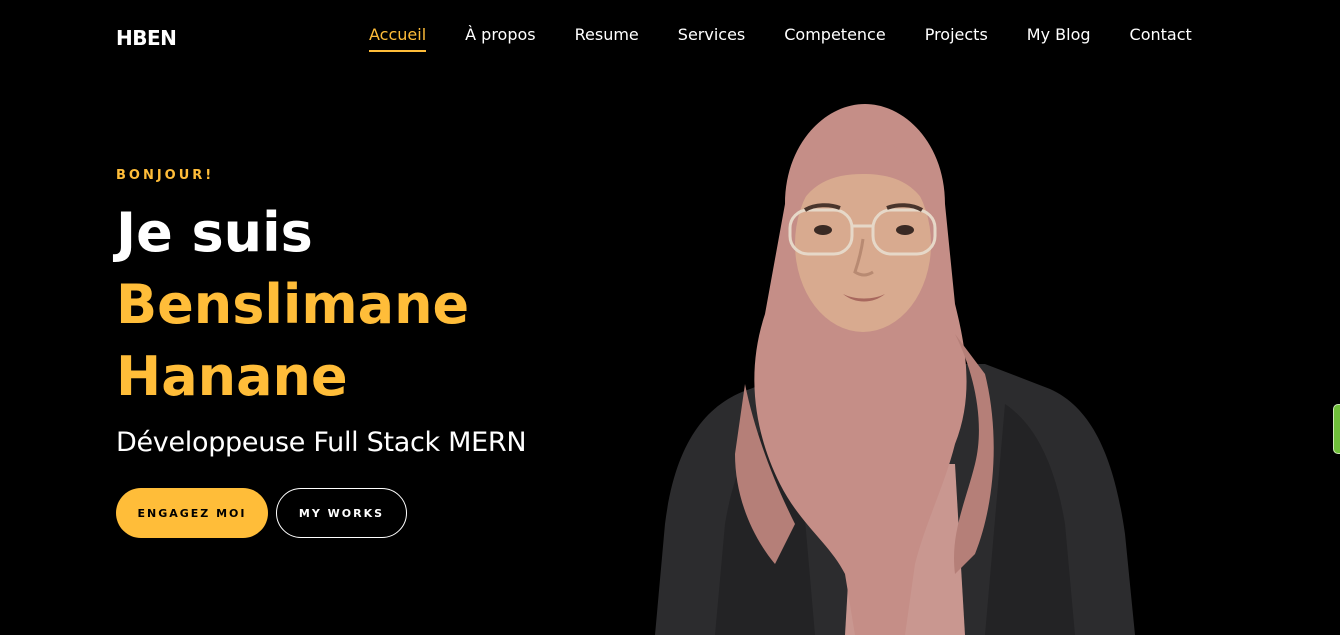 The height and width of the screenshot is (635, 1340). Describe the element at coordinates (232, 376) in the screenshot. I see `hero-heading-firstname: Hanane` at that location.